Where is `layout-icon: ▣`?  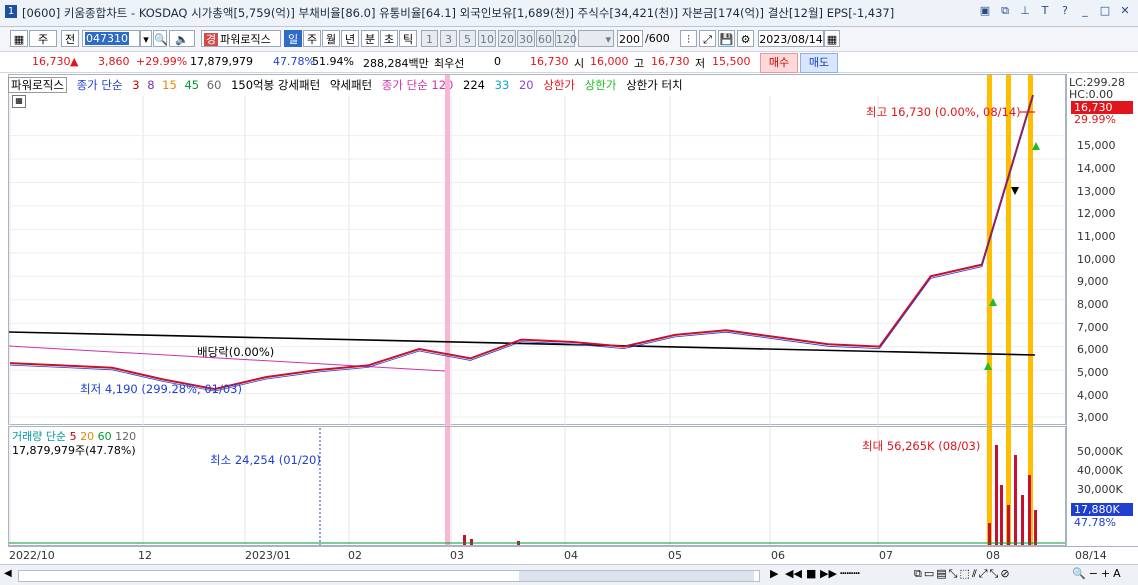
layout-icon: ▣ is located at coordinates (985, 11).